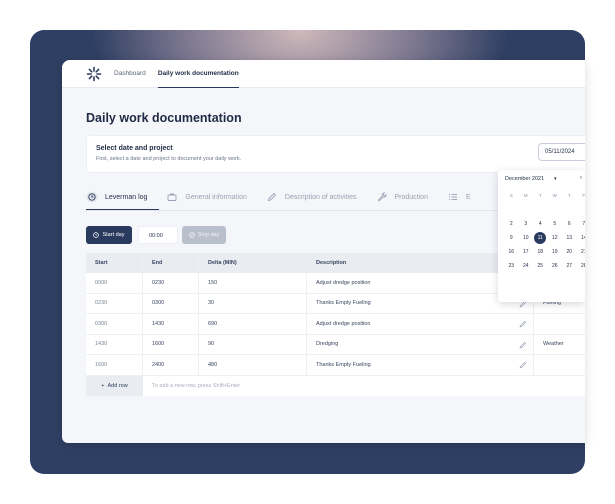  What do you see at coordinates (204, 235) in the screenshot?
I see `stop-day-button: Stop day` at bounding box center [204, 235].